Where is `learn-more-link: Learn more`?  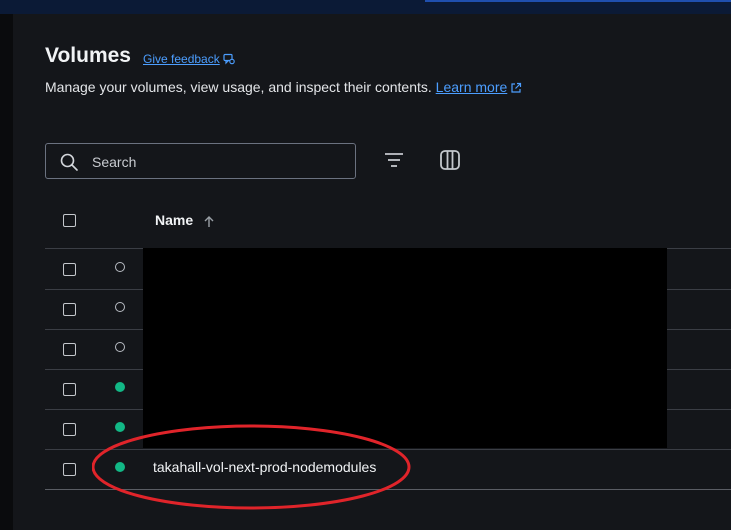 learn-more-link: Learn more is located at coordinates (479, 87).